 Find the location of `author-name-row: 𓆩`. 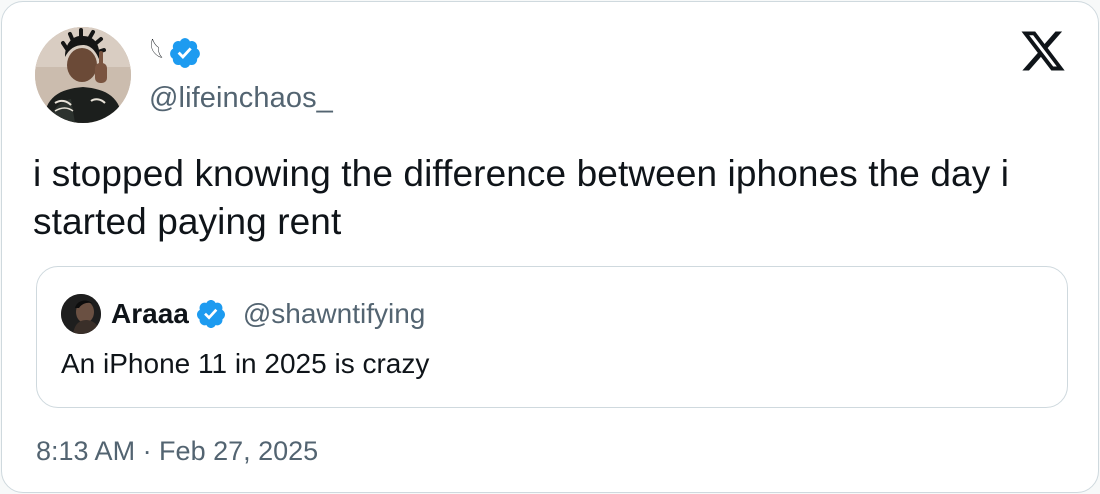

author-name-row: 𓆩 is located at coordinates (176, 53).